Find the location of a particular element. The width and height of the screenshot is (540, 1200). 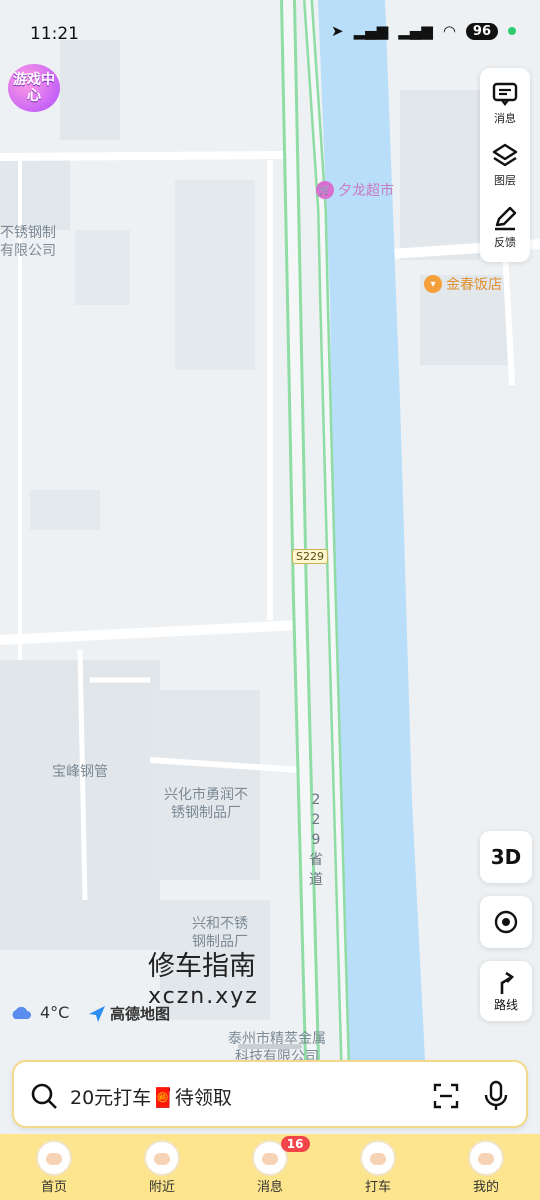

nav-mine-label: 我的 is located at coordinates (485, 1187).